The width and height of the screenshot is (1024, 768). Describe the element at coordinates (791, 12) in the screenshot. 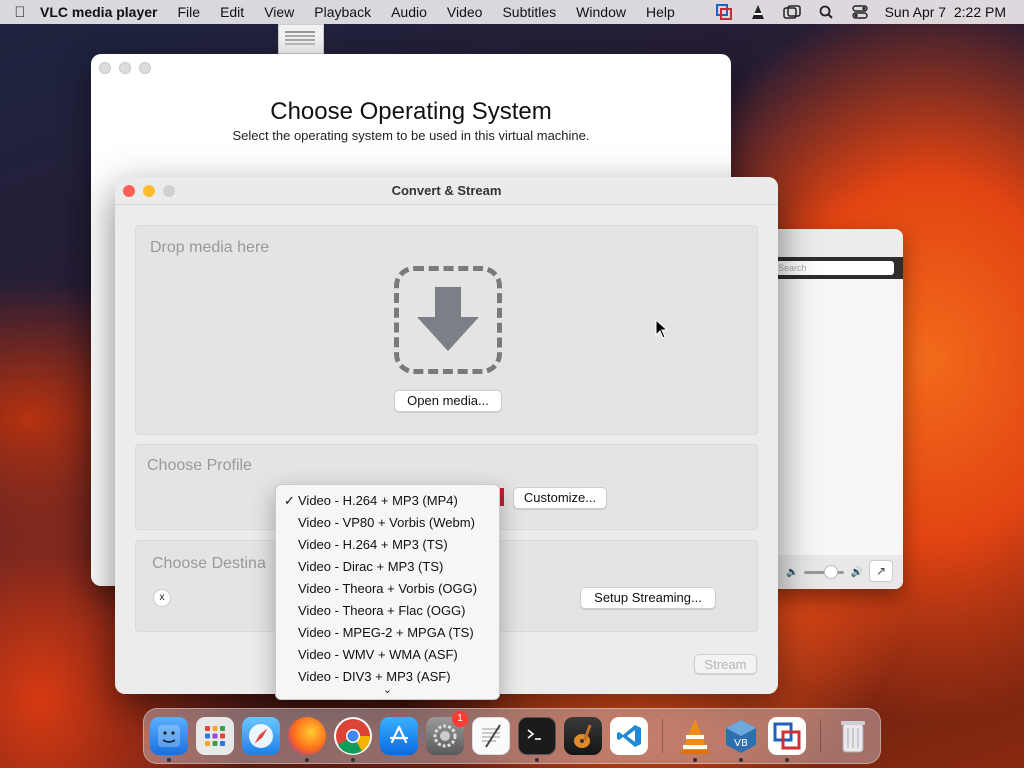

I see `window-switch-icon` at that location.